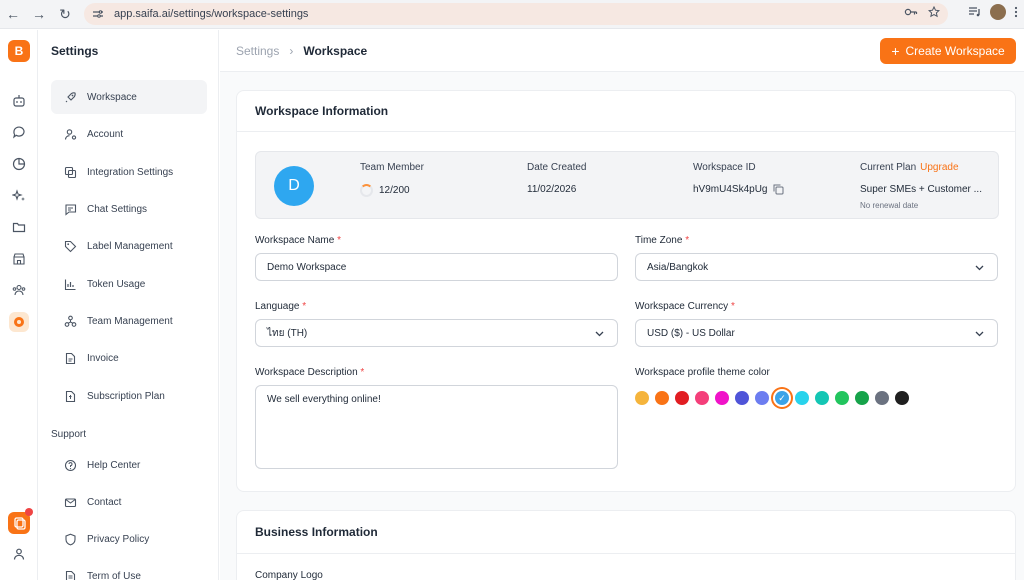 Image resolution: width=1024 pixels, height=580 pixels. Describe the element at coordinates (516, 14) in the screenshot. I see `address-bar: app.saifa.ai/settings/workspace-settings` at that location.